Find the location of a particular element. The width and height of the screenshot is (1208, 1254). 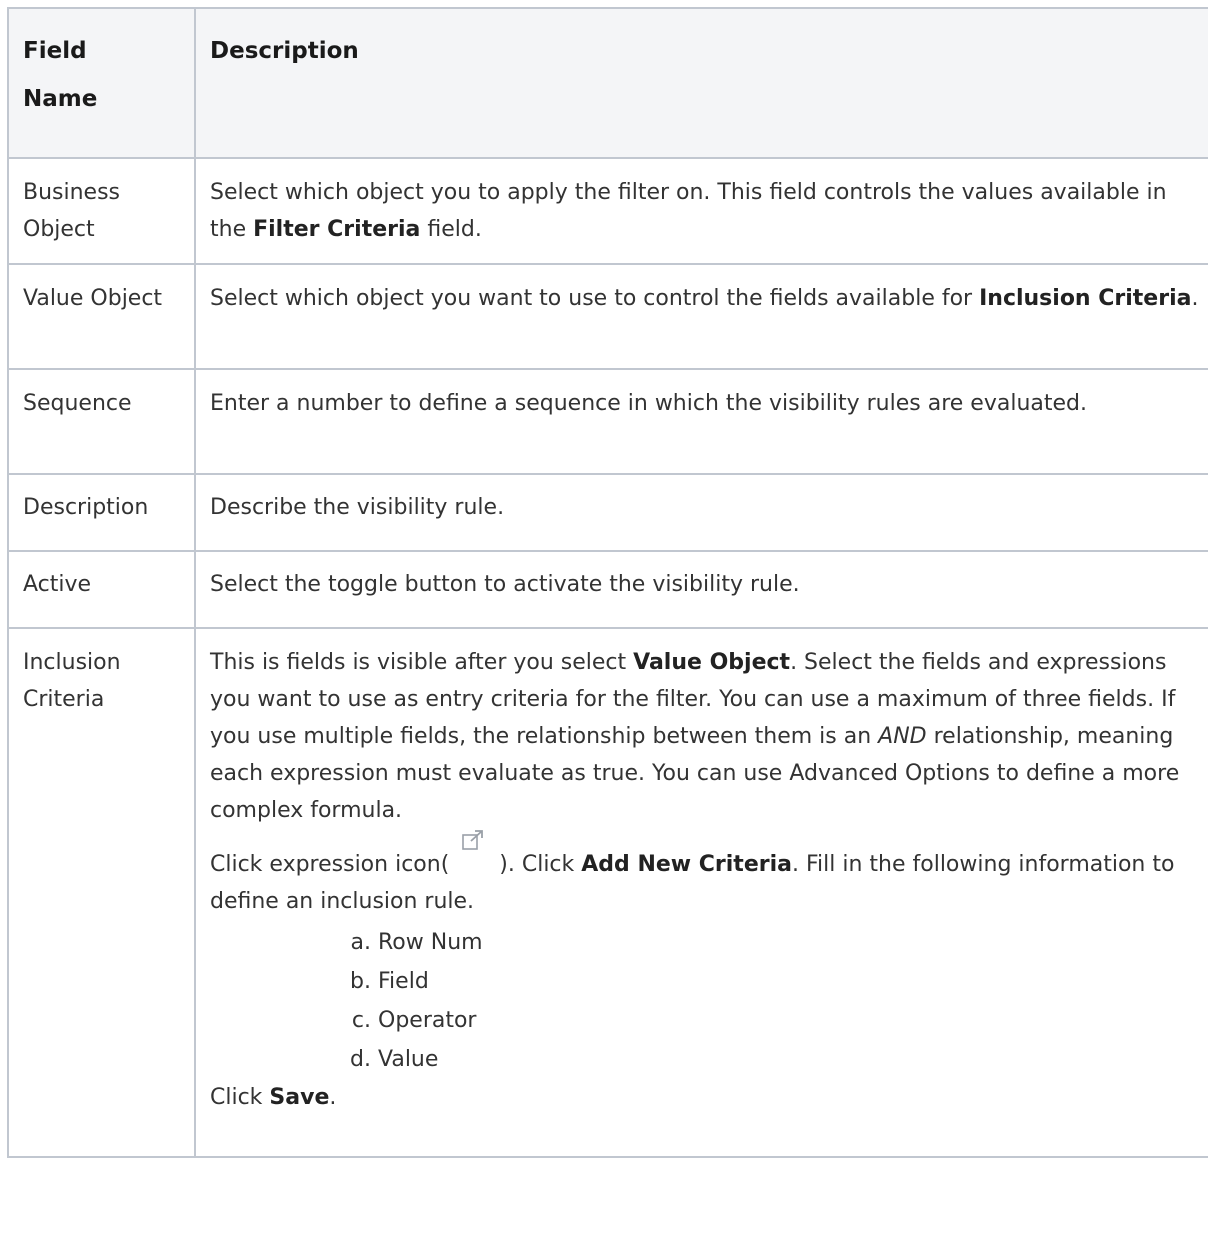

header-description: Description is located at coordinates (701, 83).